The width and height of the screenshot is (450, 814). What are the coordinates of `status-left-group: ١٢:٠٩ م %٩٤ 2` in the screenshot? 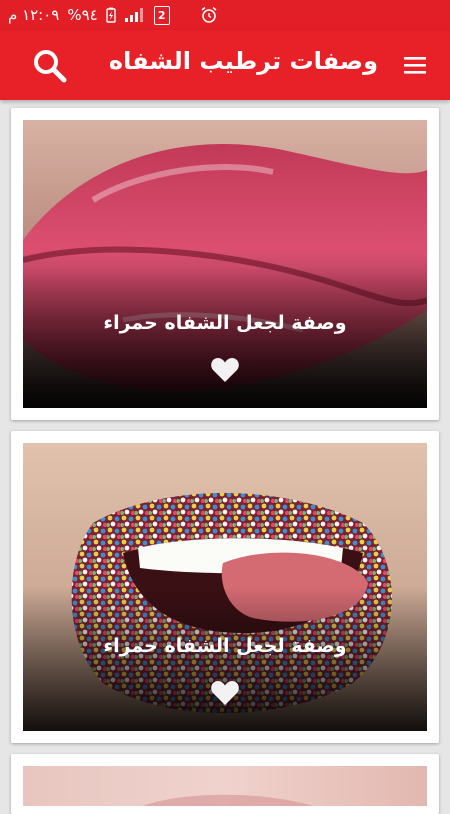 It's located at (85, 15).